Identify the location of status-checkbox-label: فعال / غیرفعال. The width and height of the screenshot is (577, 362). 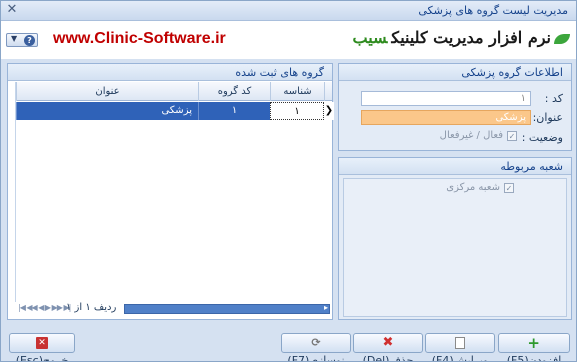
(471, 135).